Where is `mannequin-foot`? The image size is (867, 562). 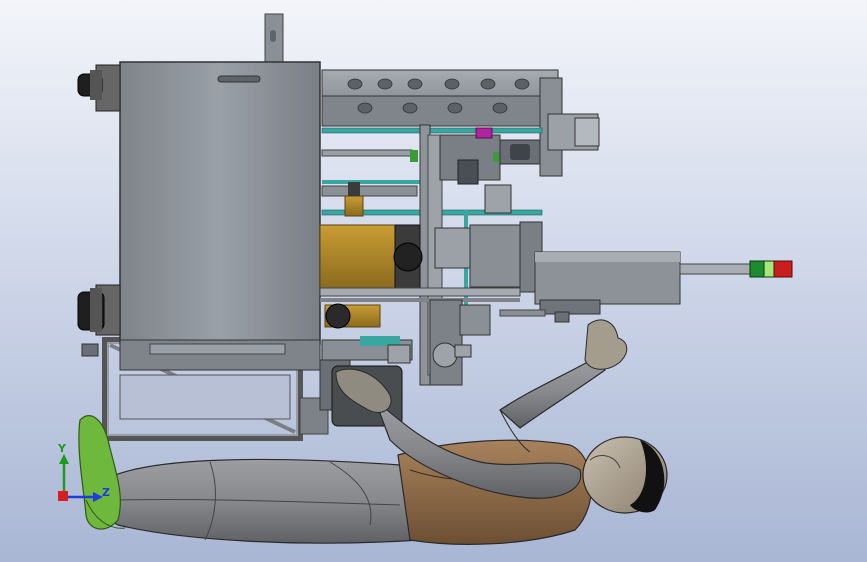
mannequin-foot is located at coordinates (99, 472).